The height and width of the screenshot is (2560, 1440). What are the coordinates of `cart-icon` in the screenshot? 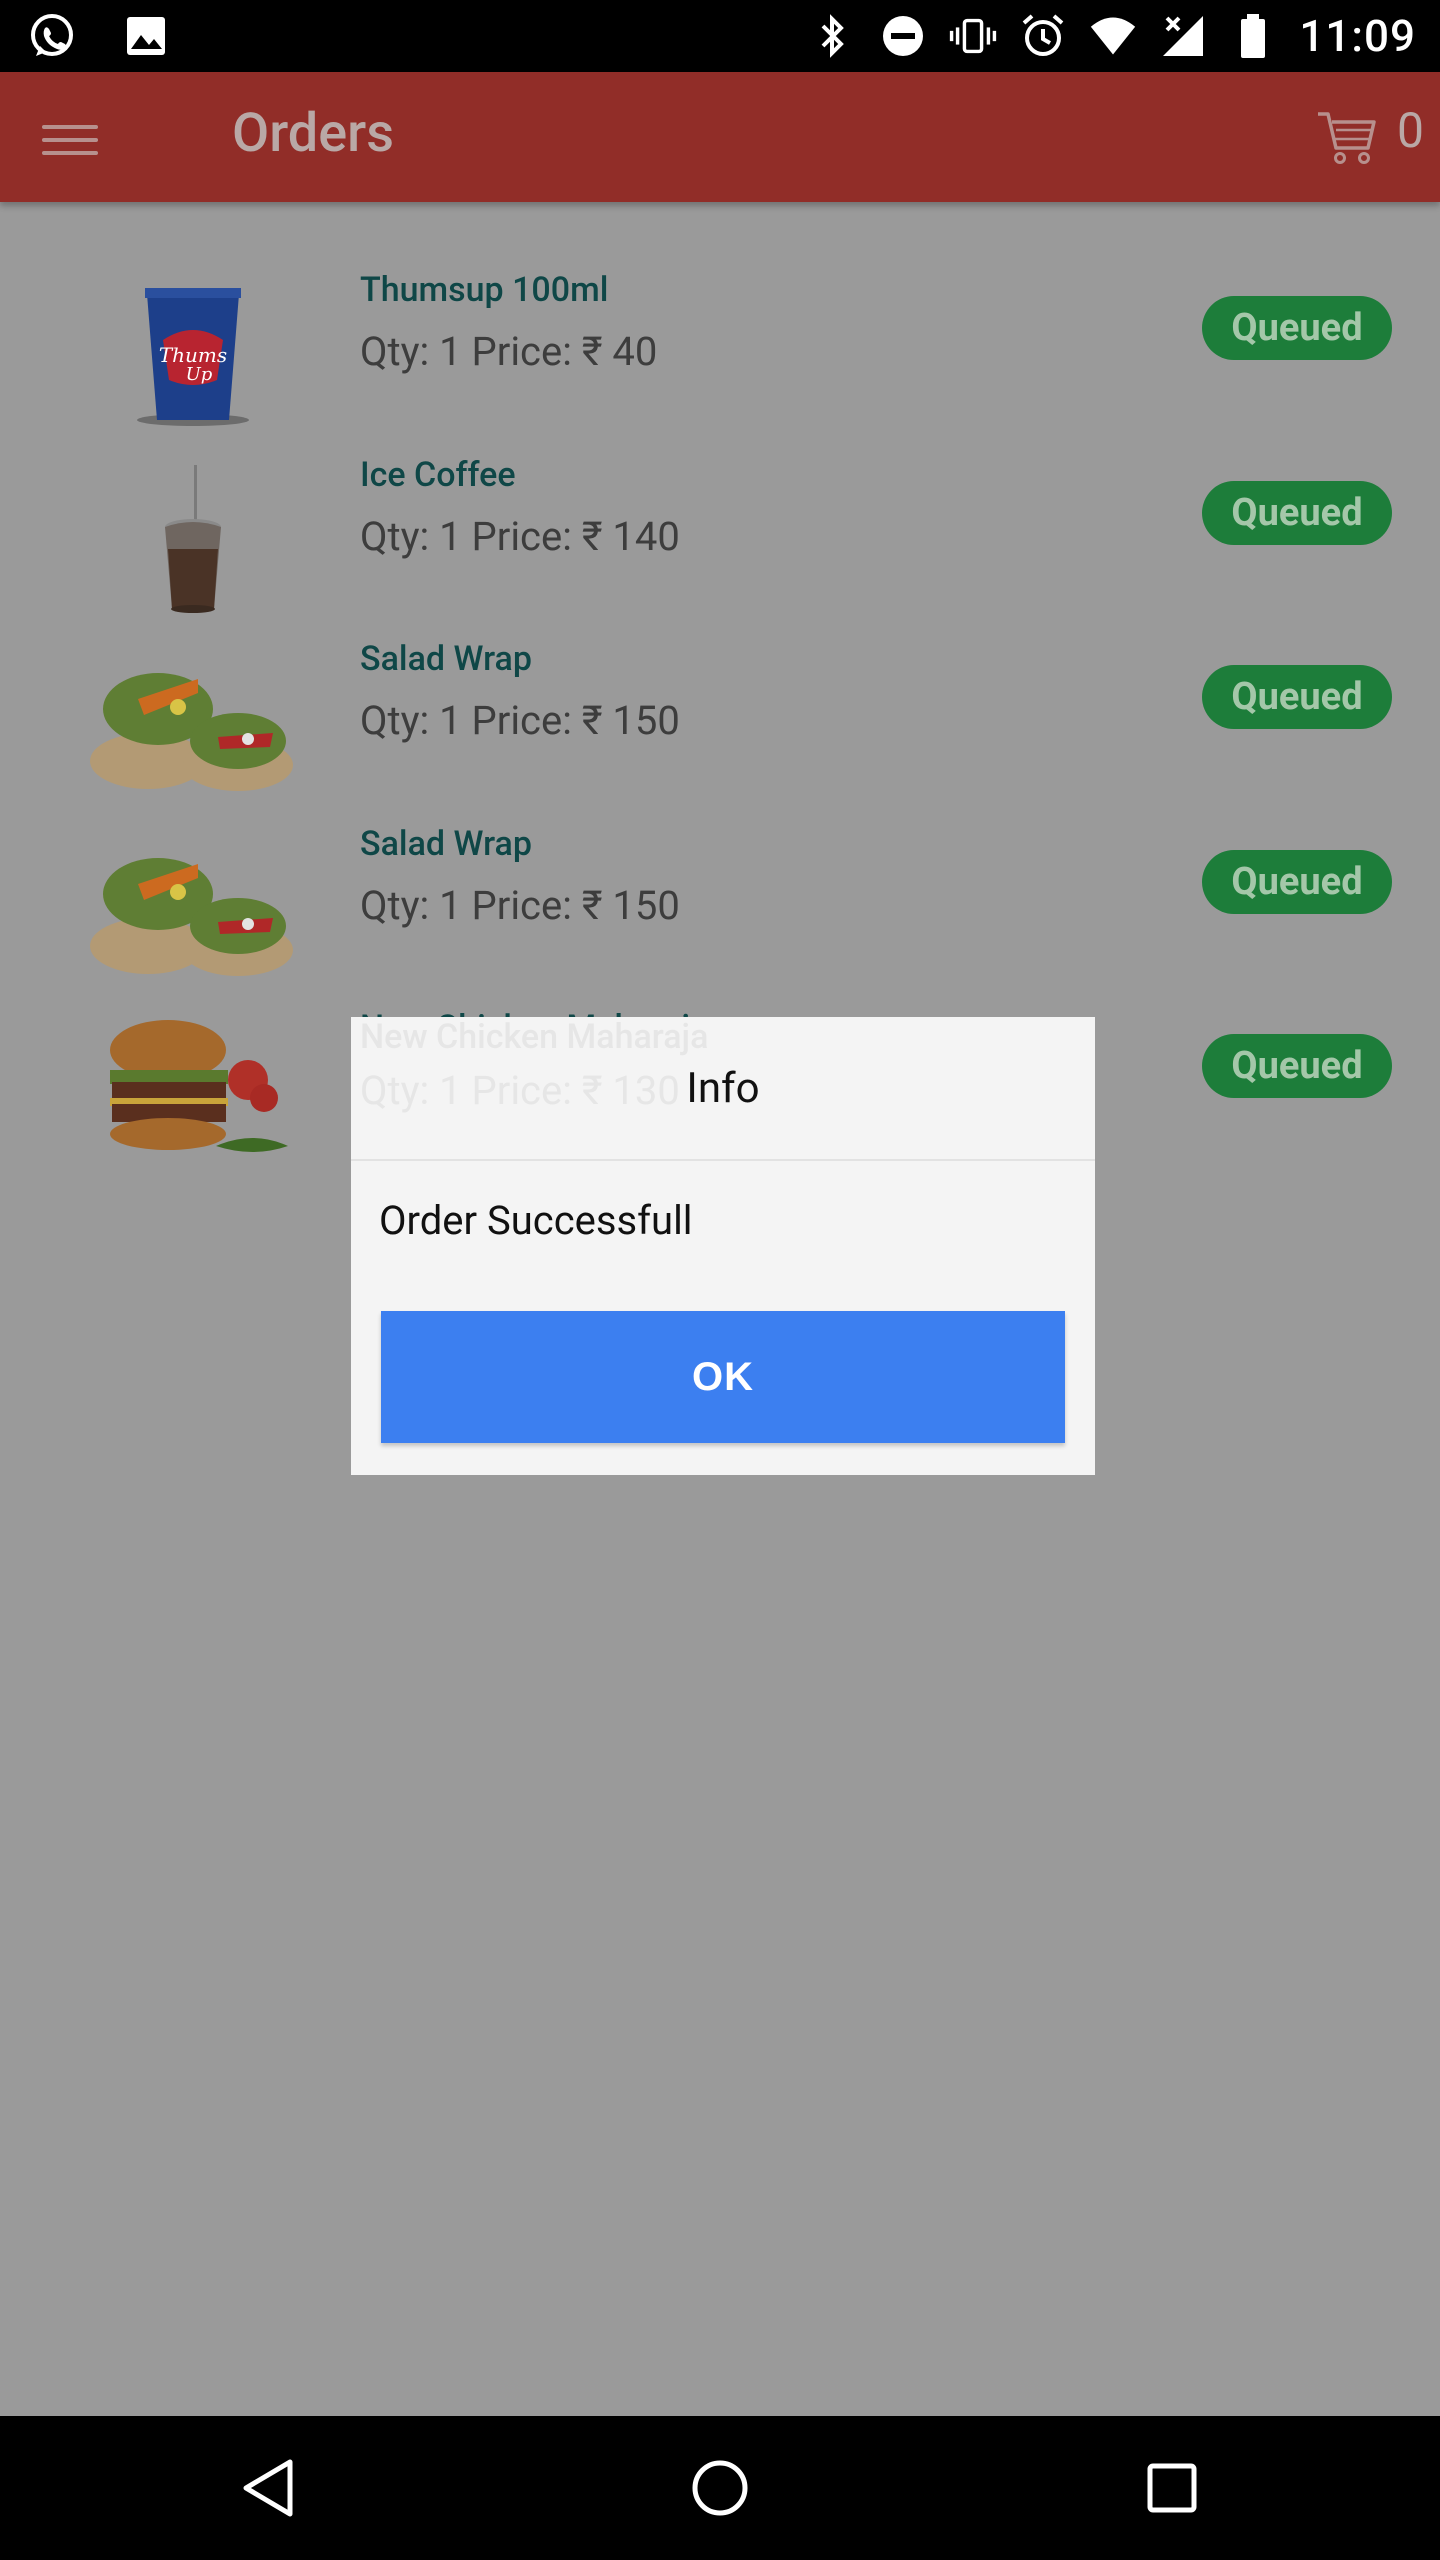 It's located at (1348, 138).